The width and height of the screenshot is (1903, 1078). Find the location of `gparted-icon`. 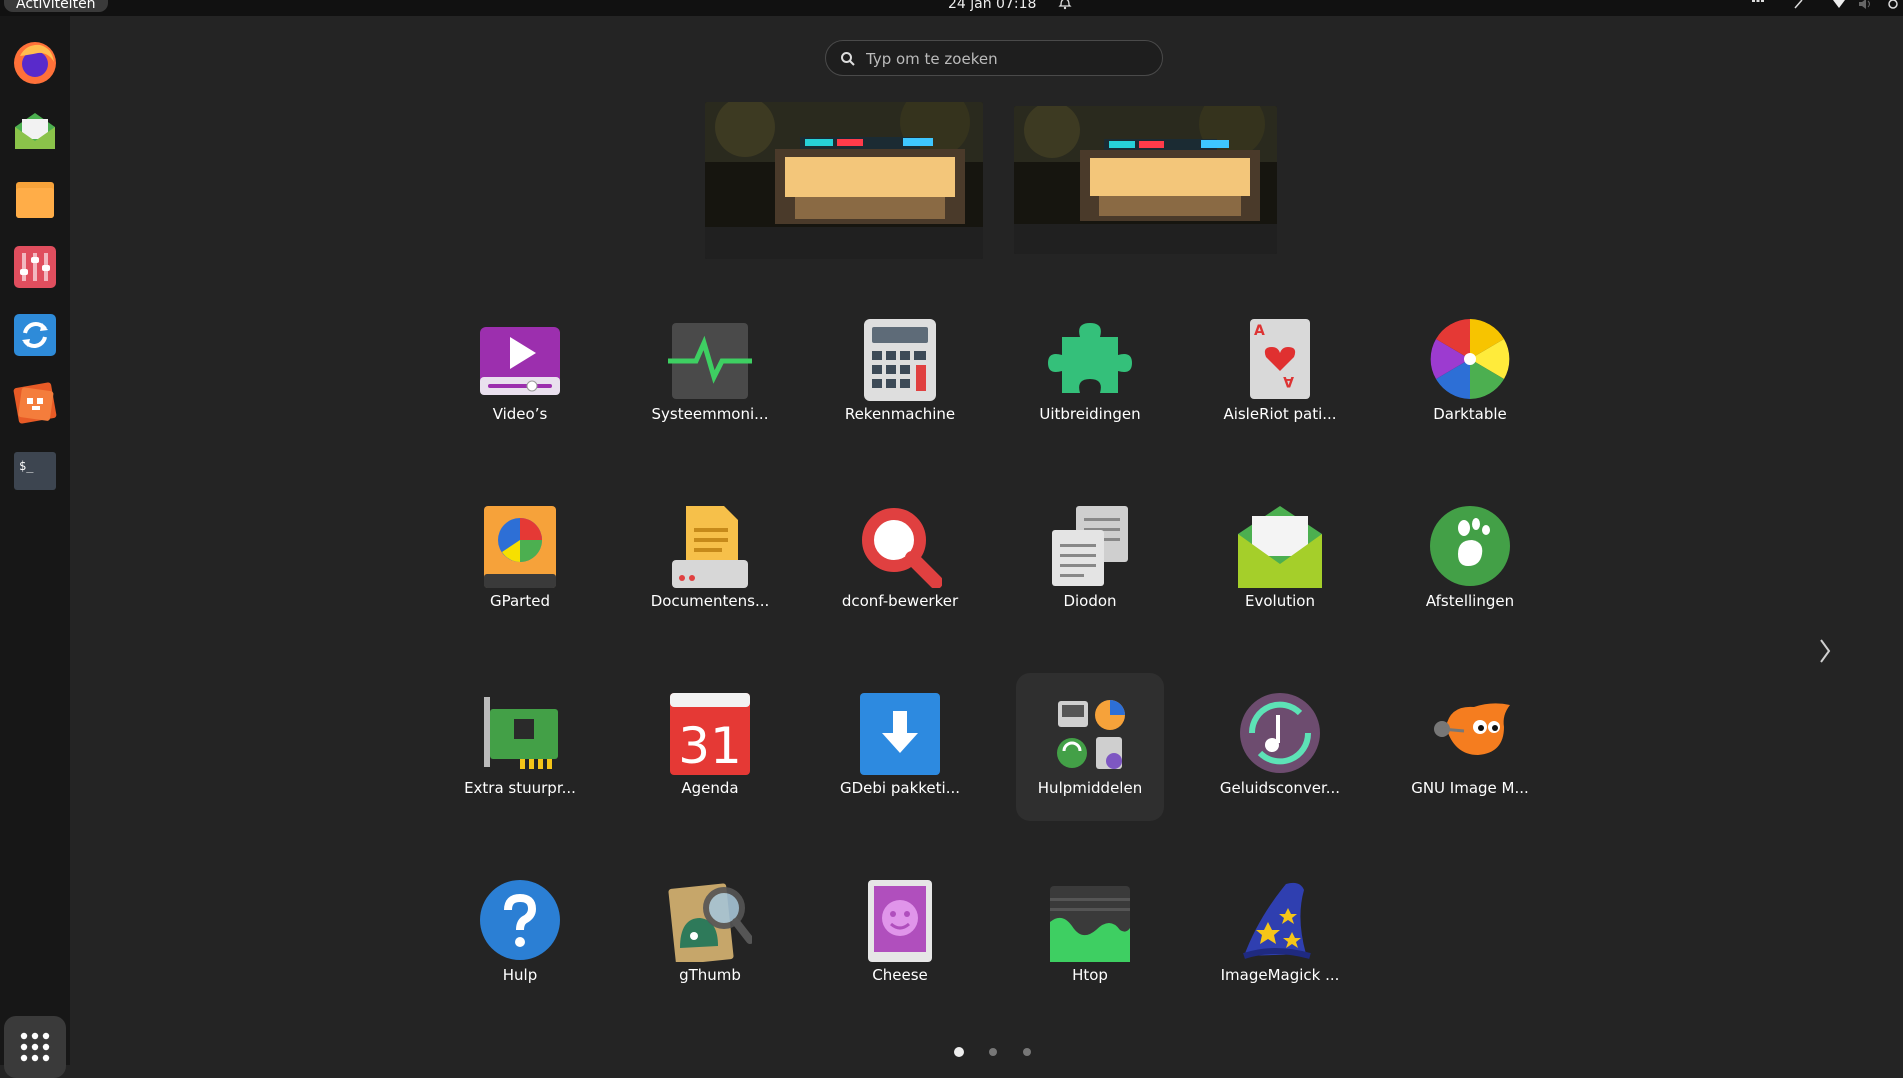

gparted-icon is located at coordinates (520, 547).